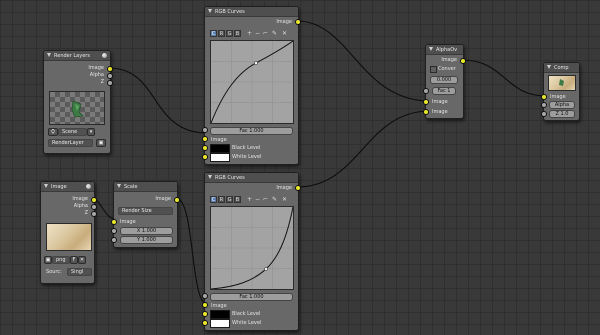 The height and width of the screenshot is (335, 600). What do you see at coordinates (101, 143) in the screenshot?
I see `render-button: ▣` at bounding box center [101, 143].